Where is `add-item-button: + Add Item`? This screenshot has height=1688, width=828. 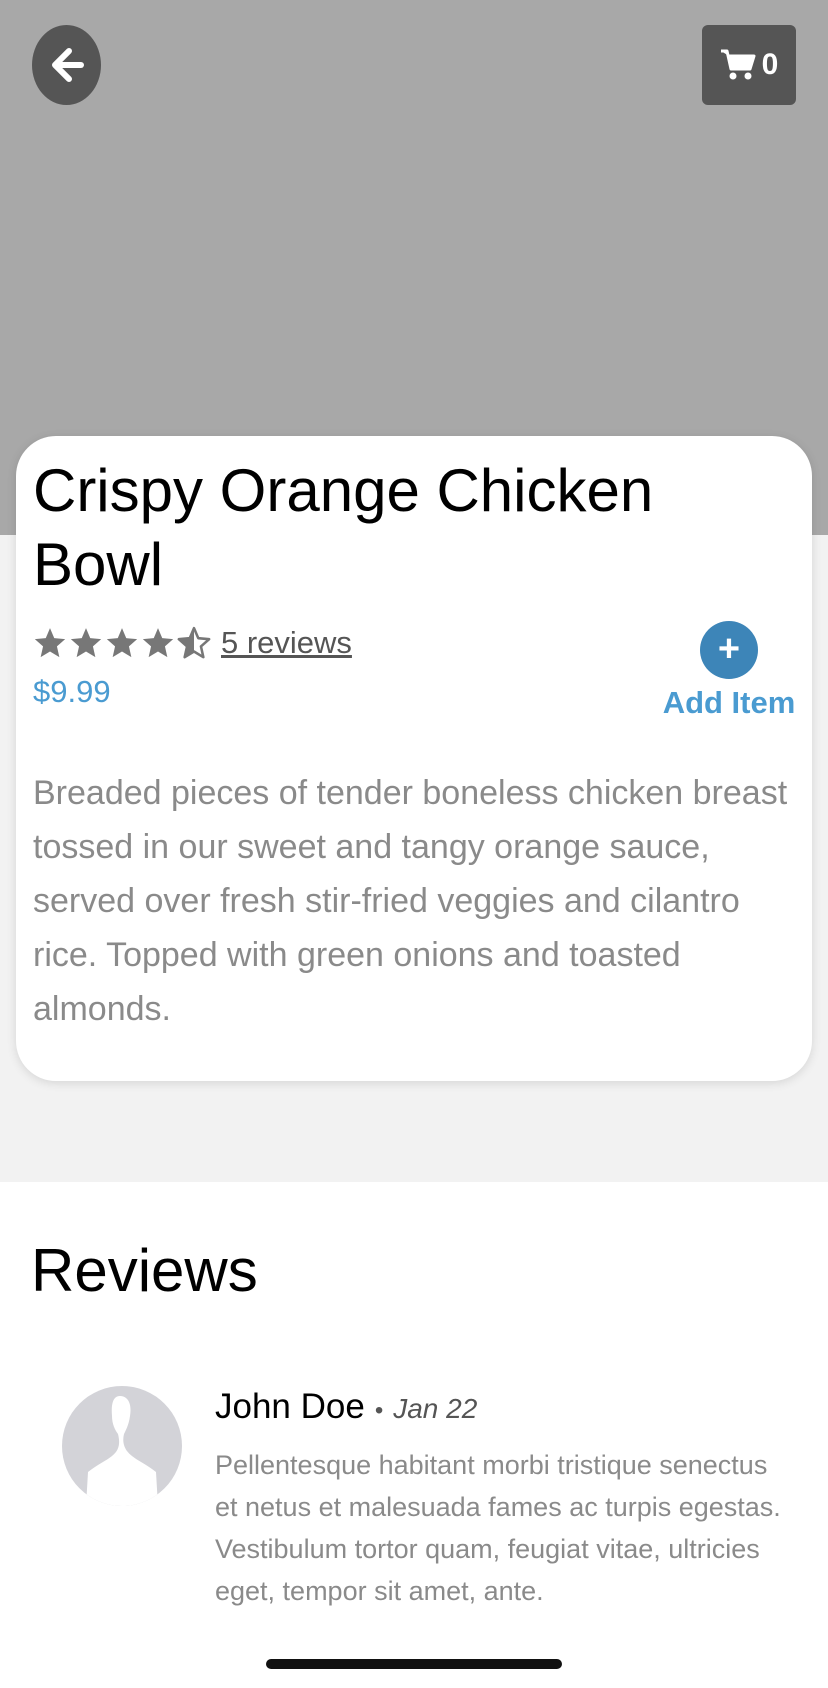 add-item-button: + Add Item is located at coordinates (729, 673).